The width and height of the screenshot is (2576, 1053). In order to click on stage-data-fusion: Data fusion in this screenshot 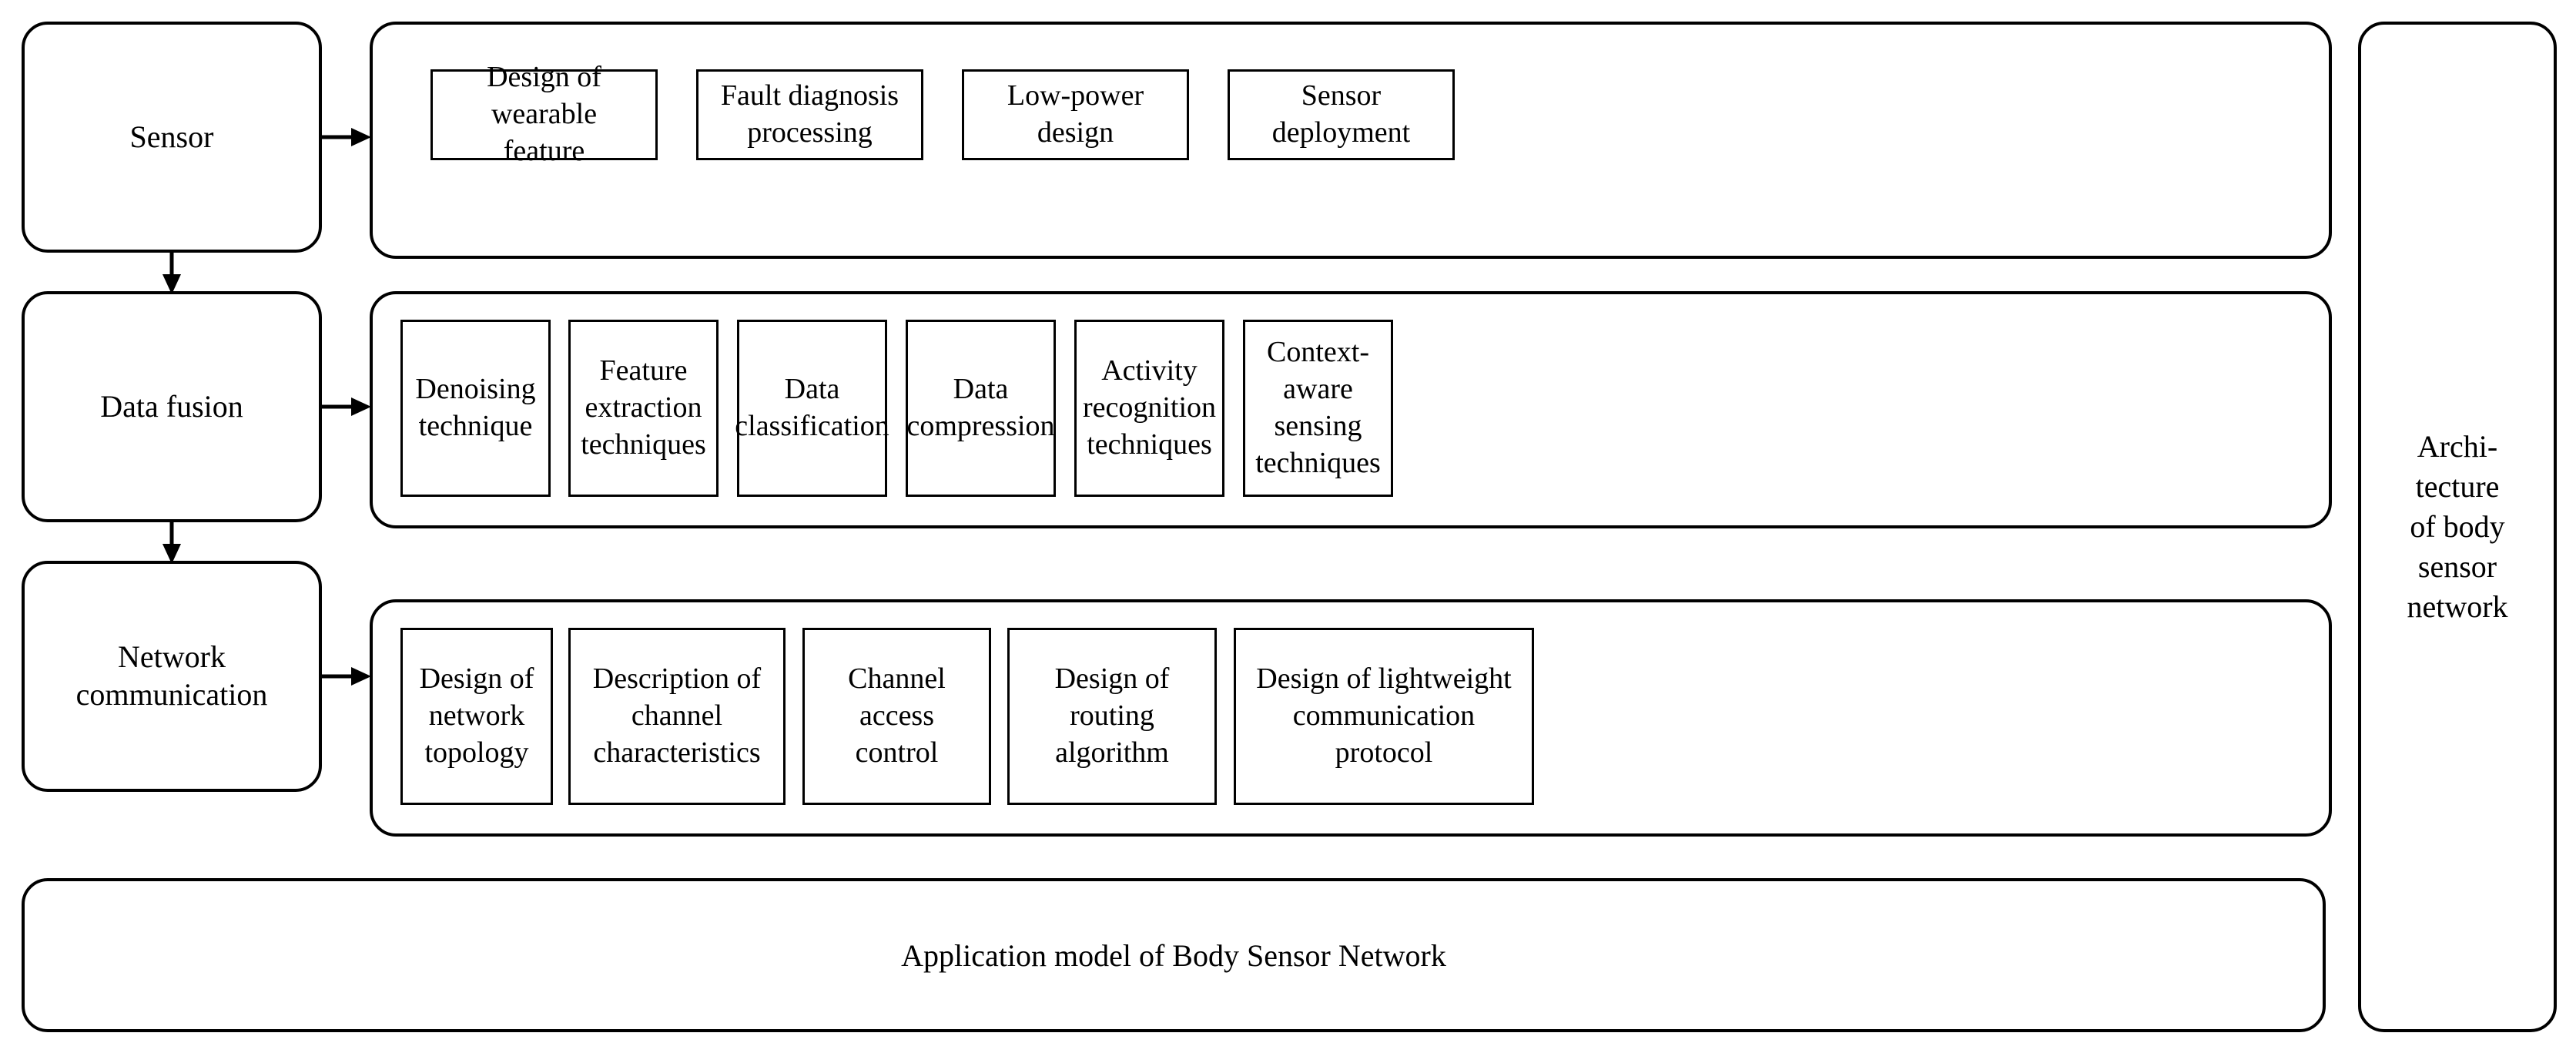, I will do `click(172, 406)`.